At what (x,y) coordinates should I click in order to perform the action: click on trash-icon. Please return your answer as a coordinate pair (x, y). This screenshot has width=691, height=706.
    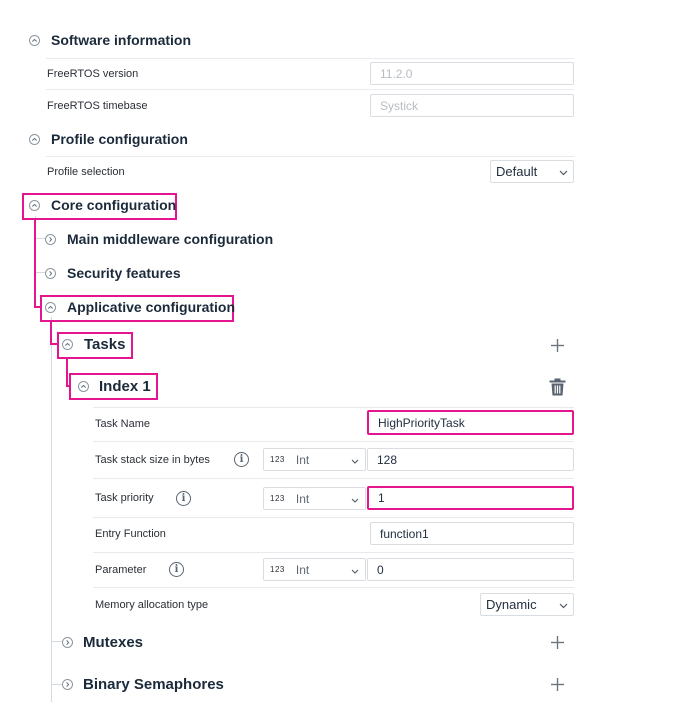
    Looking at the image, I should click on (557, 387).